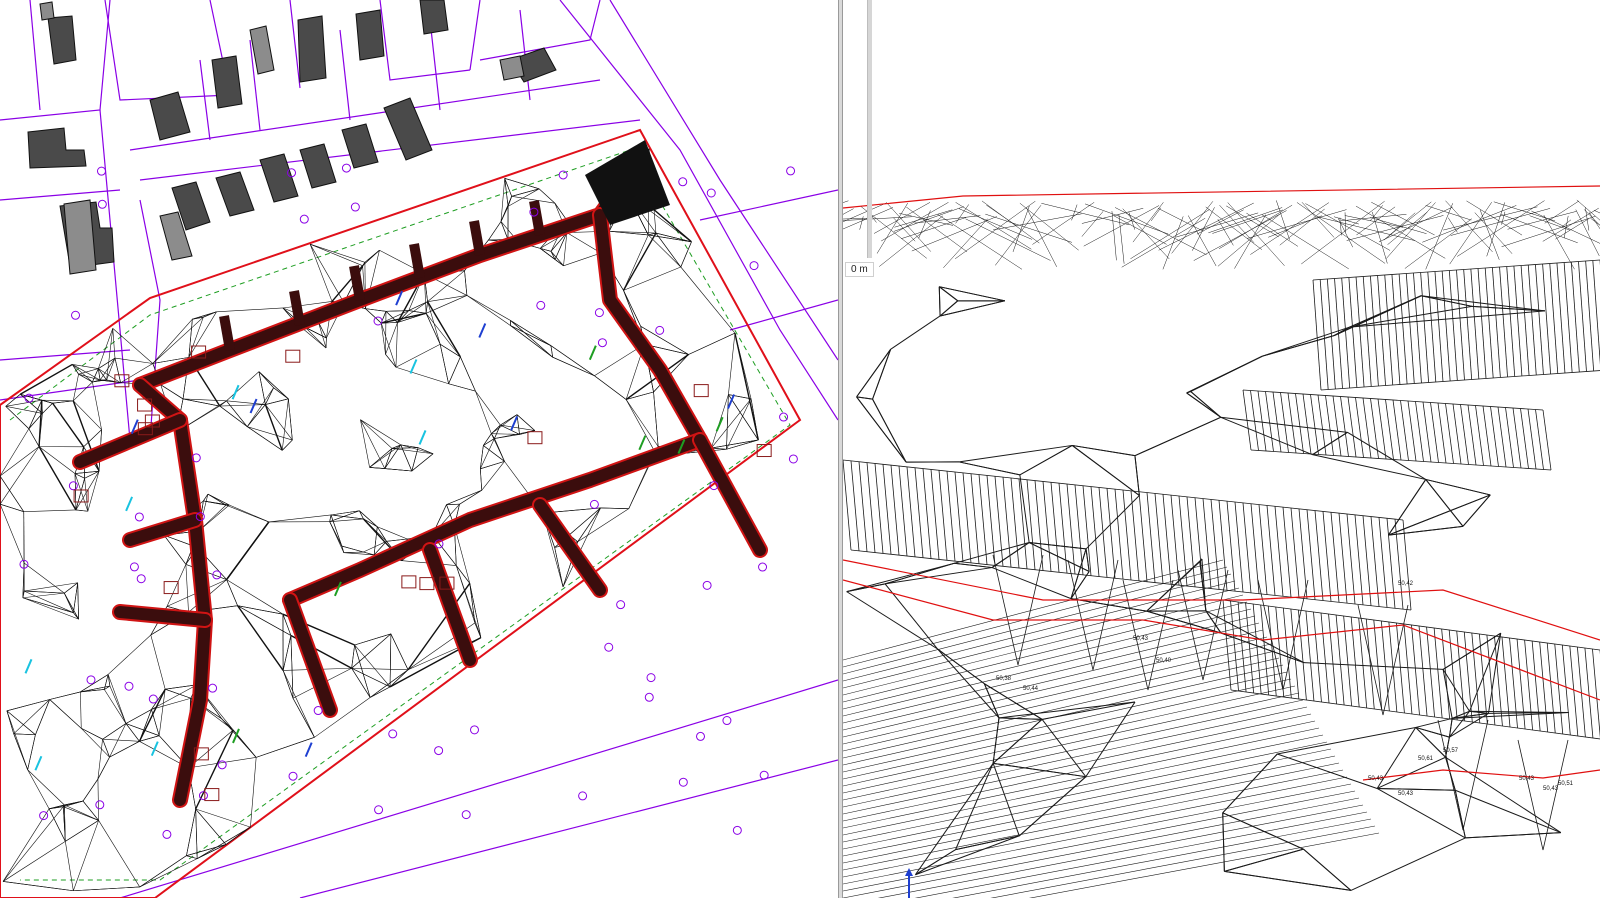 The image size is (1600, 898). I want to click on trench-top, so click(1411, 625).